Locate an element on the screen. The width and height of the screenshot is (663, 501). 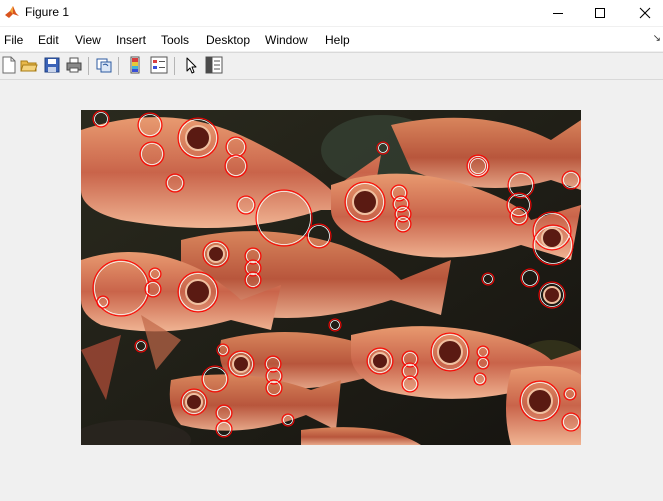
menu-view: View is located at coordinates (88, 40).